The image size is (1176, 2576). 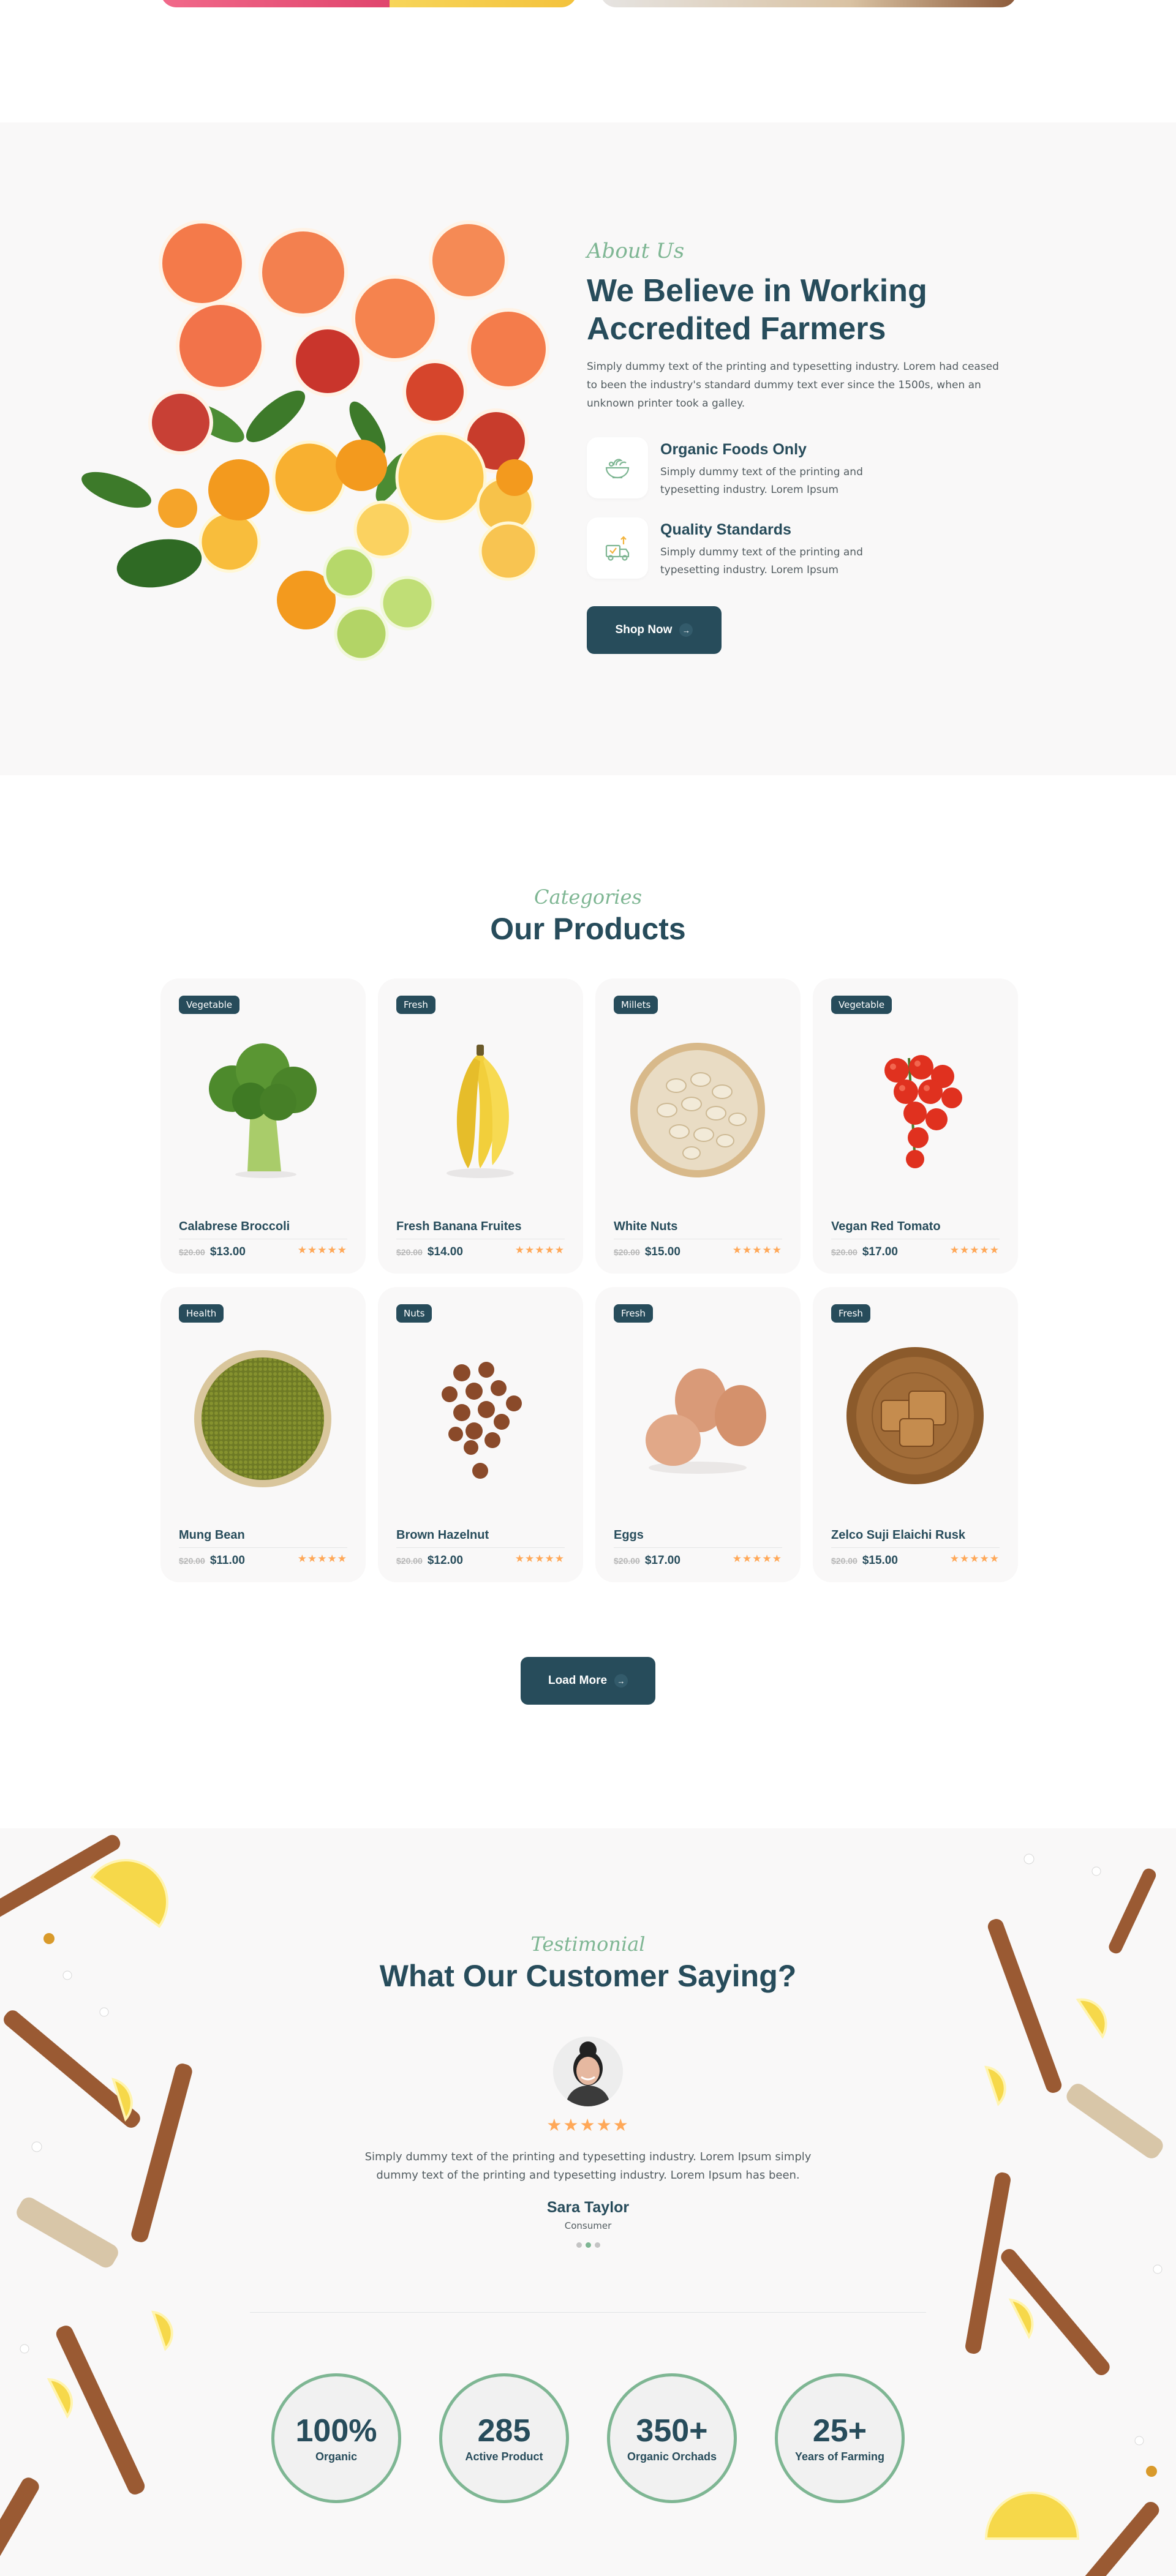 I want to click on product-card: Fresh Eggs $20.00 $17.00 ★★★★★, so click(x=698, y=1434).